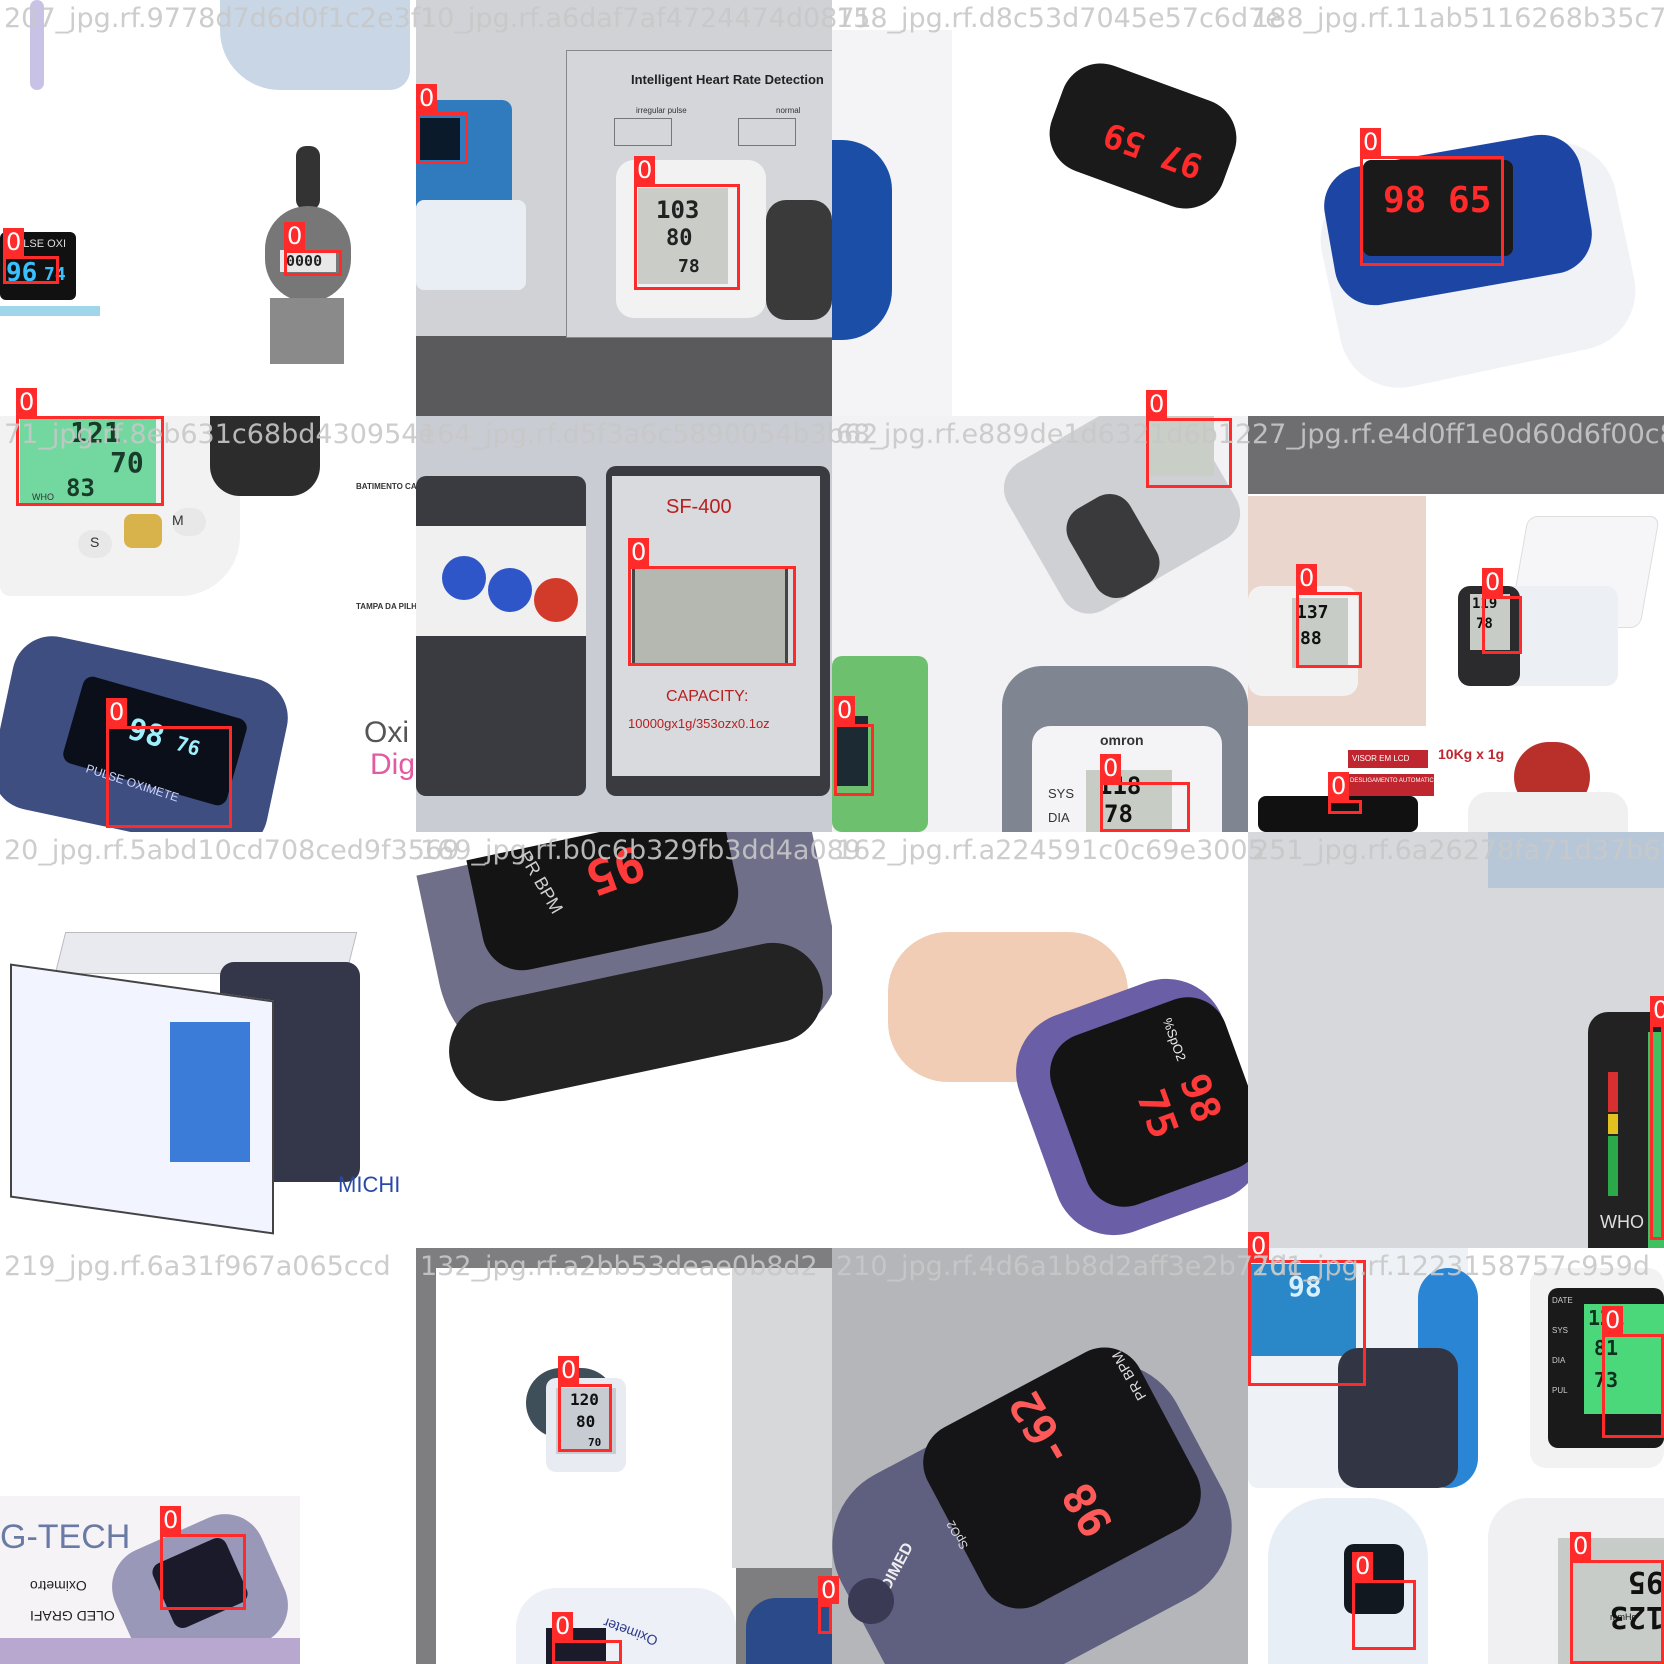 The image size is (1664, 1664). What do you see at coordinates (707, 696) in the screenshot?
I see `capacity-label: CAPACITY:` at bounding box center [707, 696].